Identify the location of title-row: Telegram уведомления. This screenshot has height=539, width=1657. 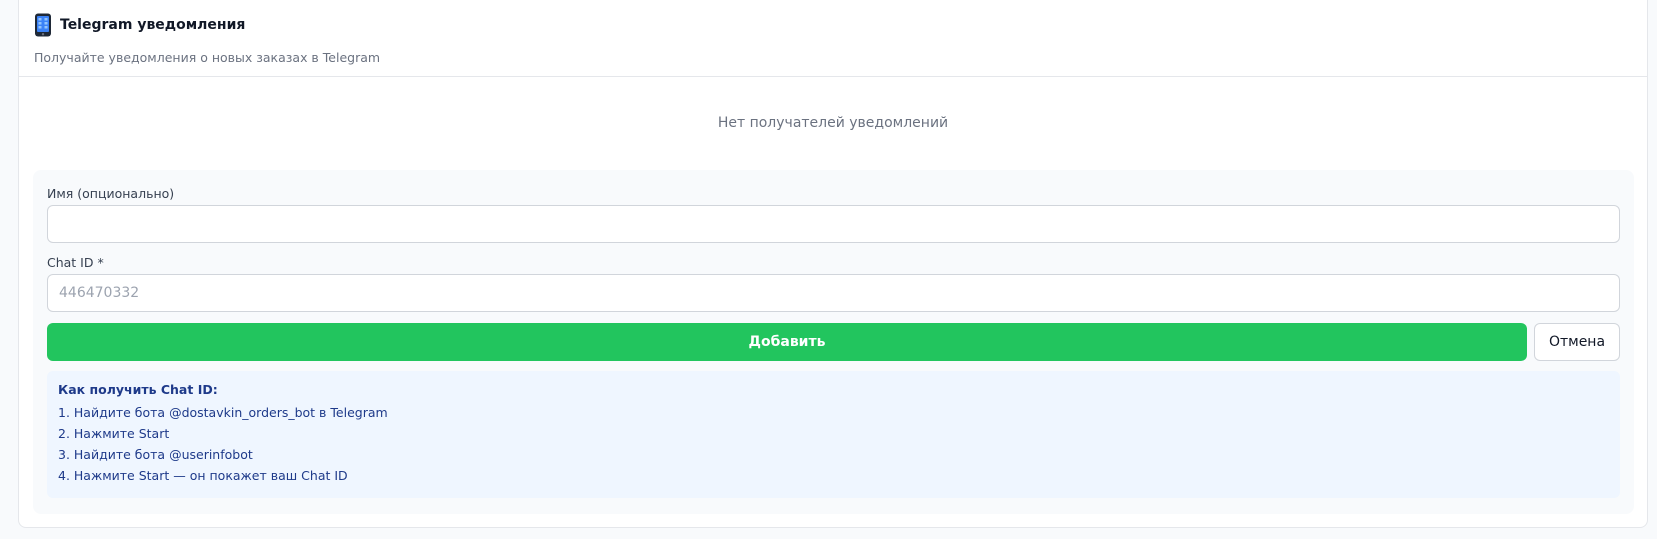
(833, 25).